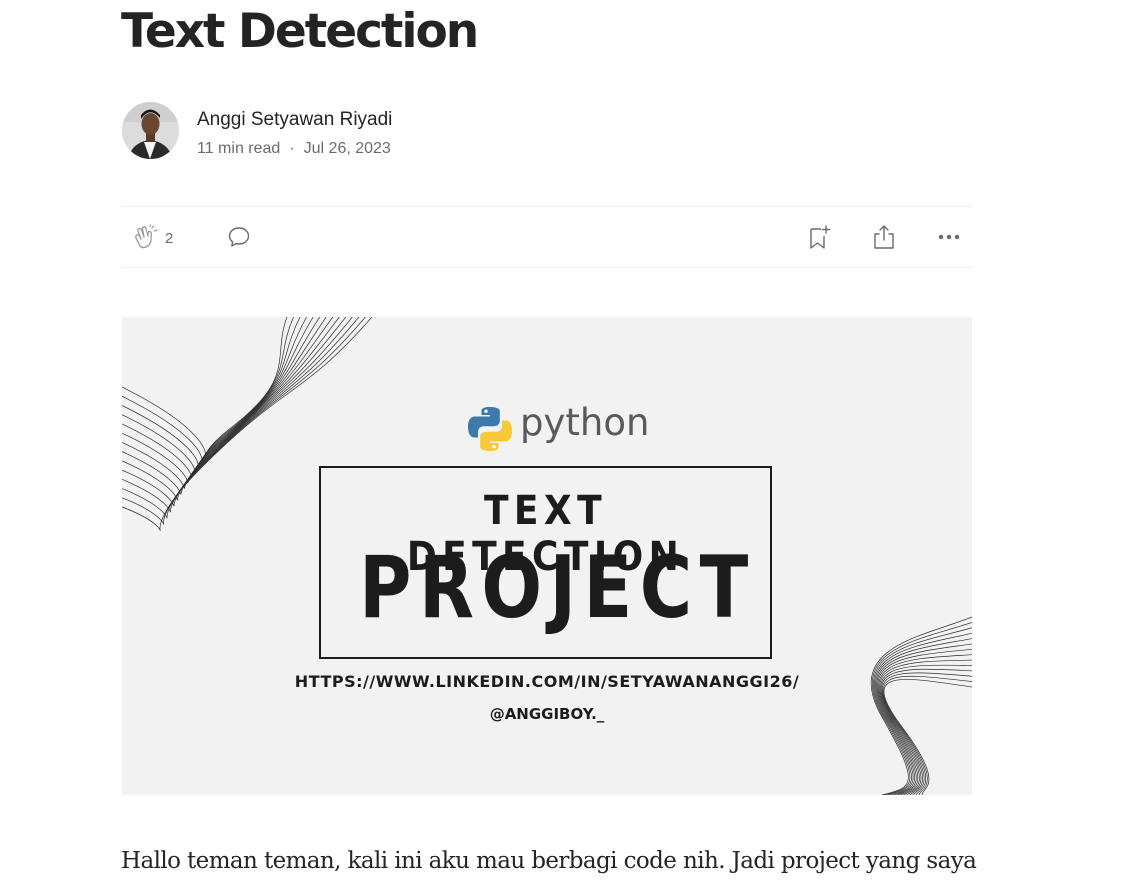 The height and width of the screenshot is (887, 1131). Describe the element at coordinates (294, 120) in the screenshot. I see `author-name: Anggi Setyawan Riyadi` at that location.